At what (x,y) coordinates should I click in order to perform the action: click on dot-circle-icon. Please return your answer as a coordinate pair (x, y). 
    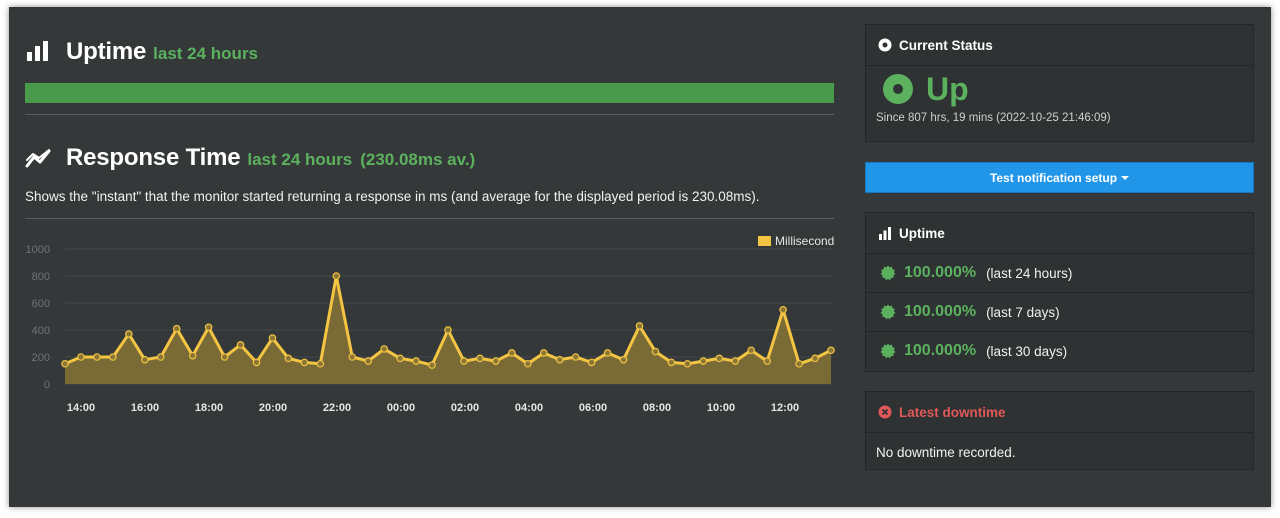
    Looking at the image, I should click on (885, 45).